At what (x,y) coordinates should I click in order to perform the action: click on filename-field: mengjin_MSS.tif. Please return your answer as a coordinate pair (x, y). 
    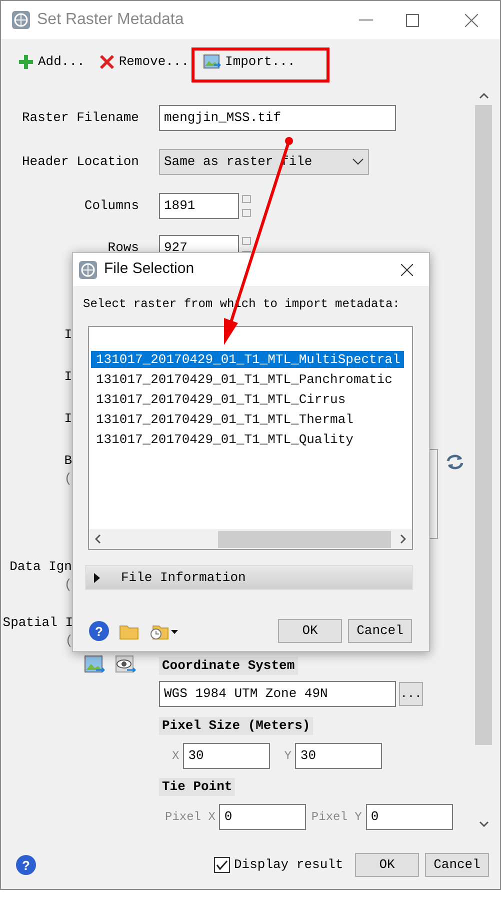
    Looking at the image, I should click on (277, 118).